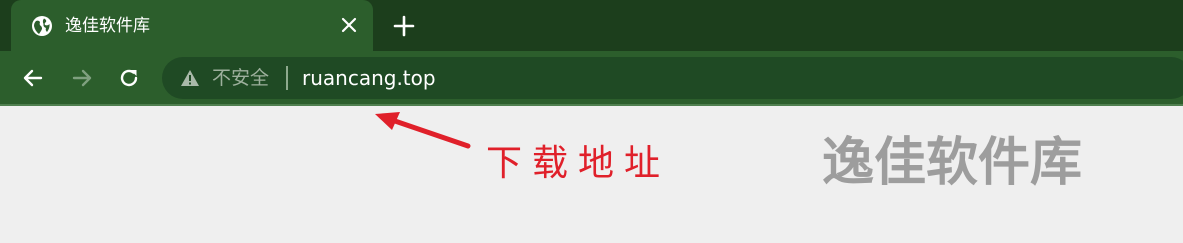 This screenshot has height=243, width=1183. Describe the element at coordinates (423, 130) in the screenshot. I see `annotation-arrow` at that location.